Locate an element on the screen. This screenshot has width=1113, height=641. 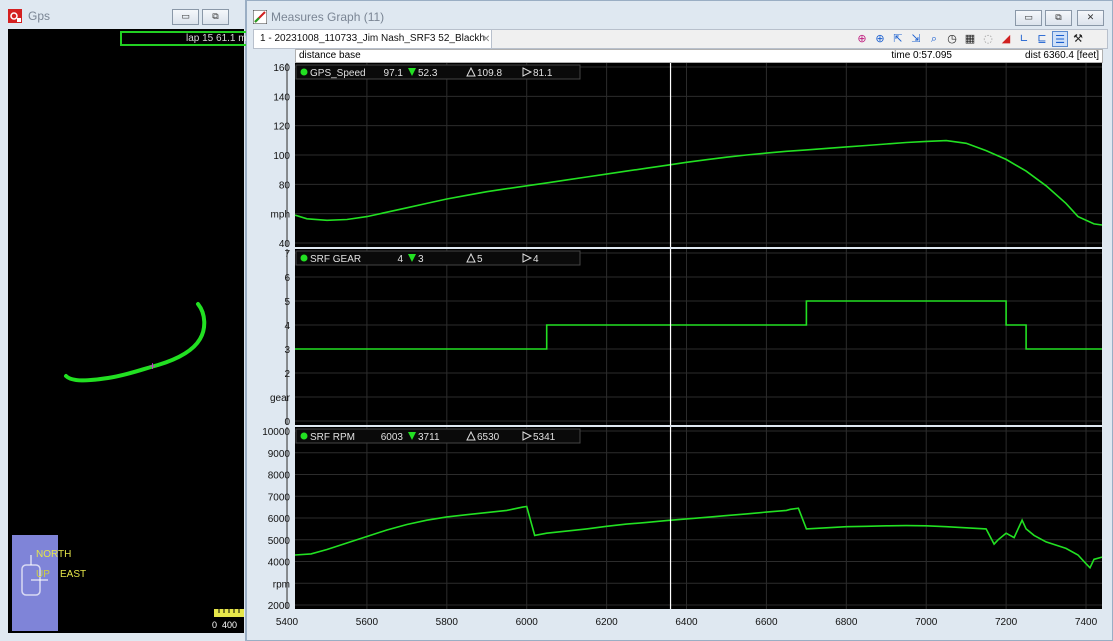
gps-restore-button: ⧉ is located at coordinates (215, 17).